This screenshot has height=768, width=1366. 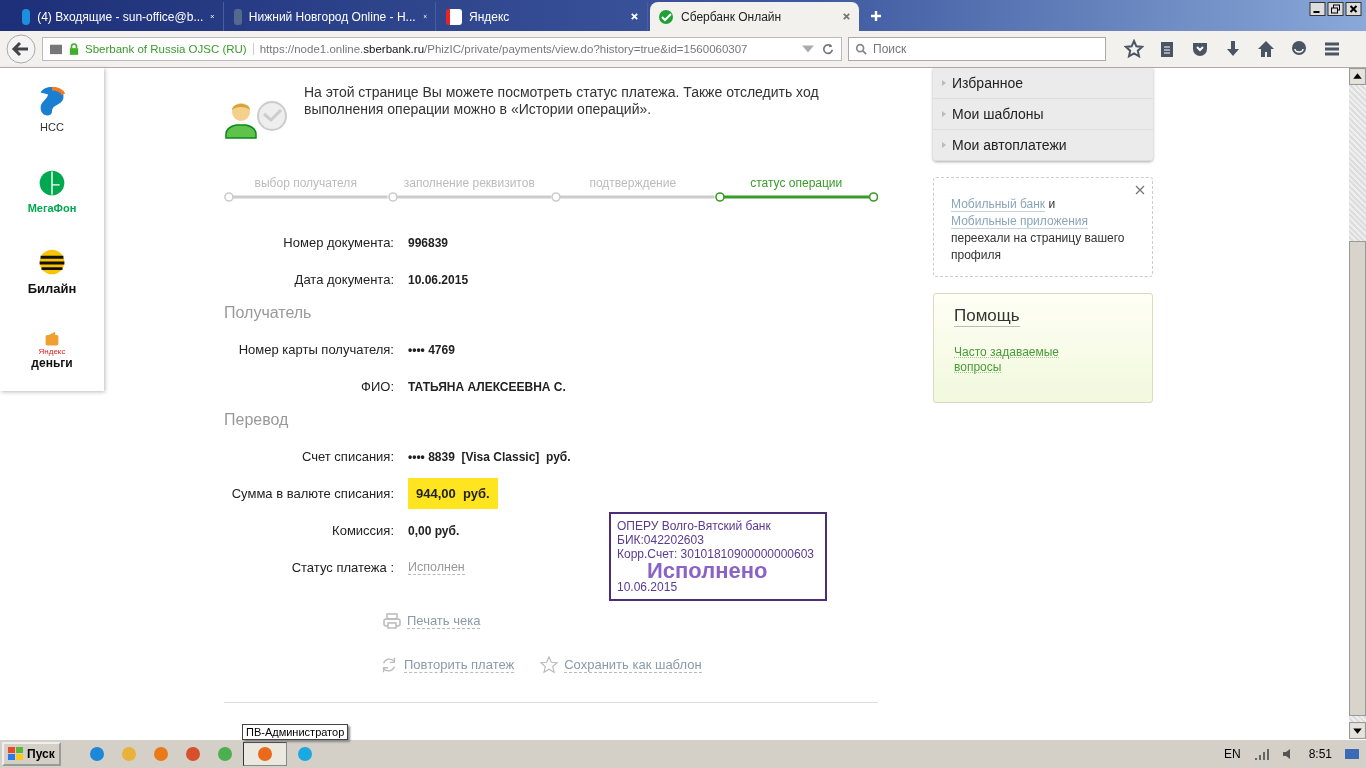 What do you see at coordinates (1232, 754) in the screenshot?
I see `language-indicator: EN` at bounding box center [1232, 754].